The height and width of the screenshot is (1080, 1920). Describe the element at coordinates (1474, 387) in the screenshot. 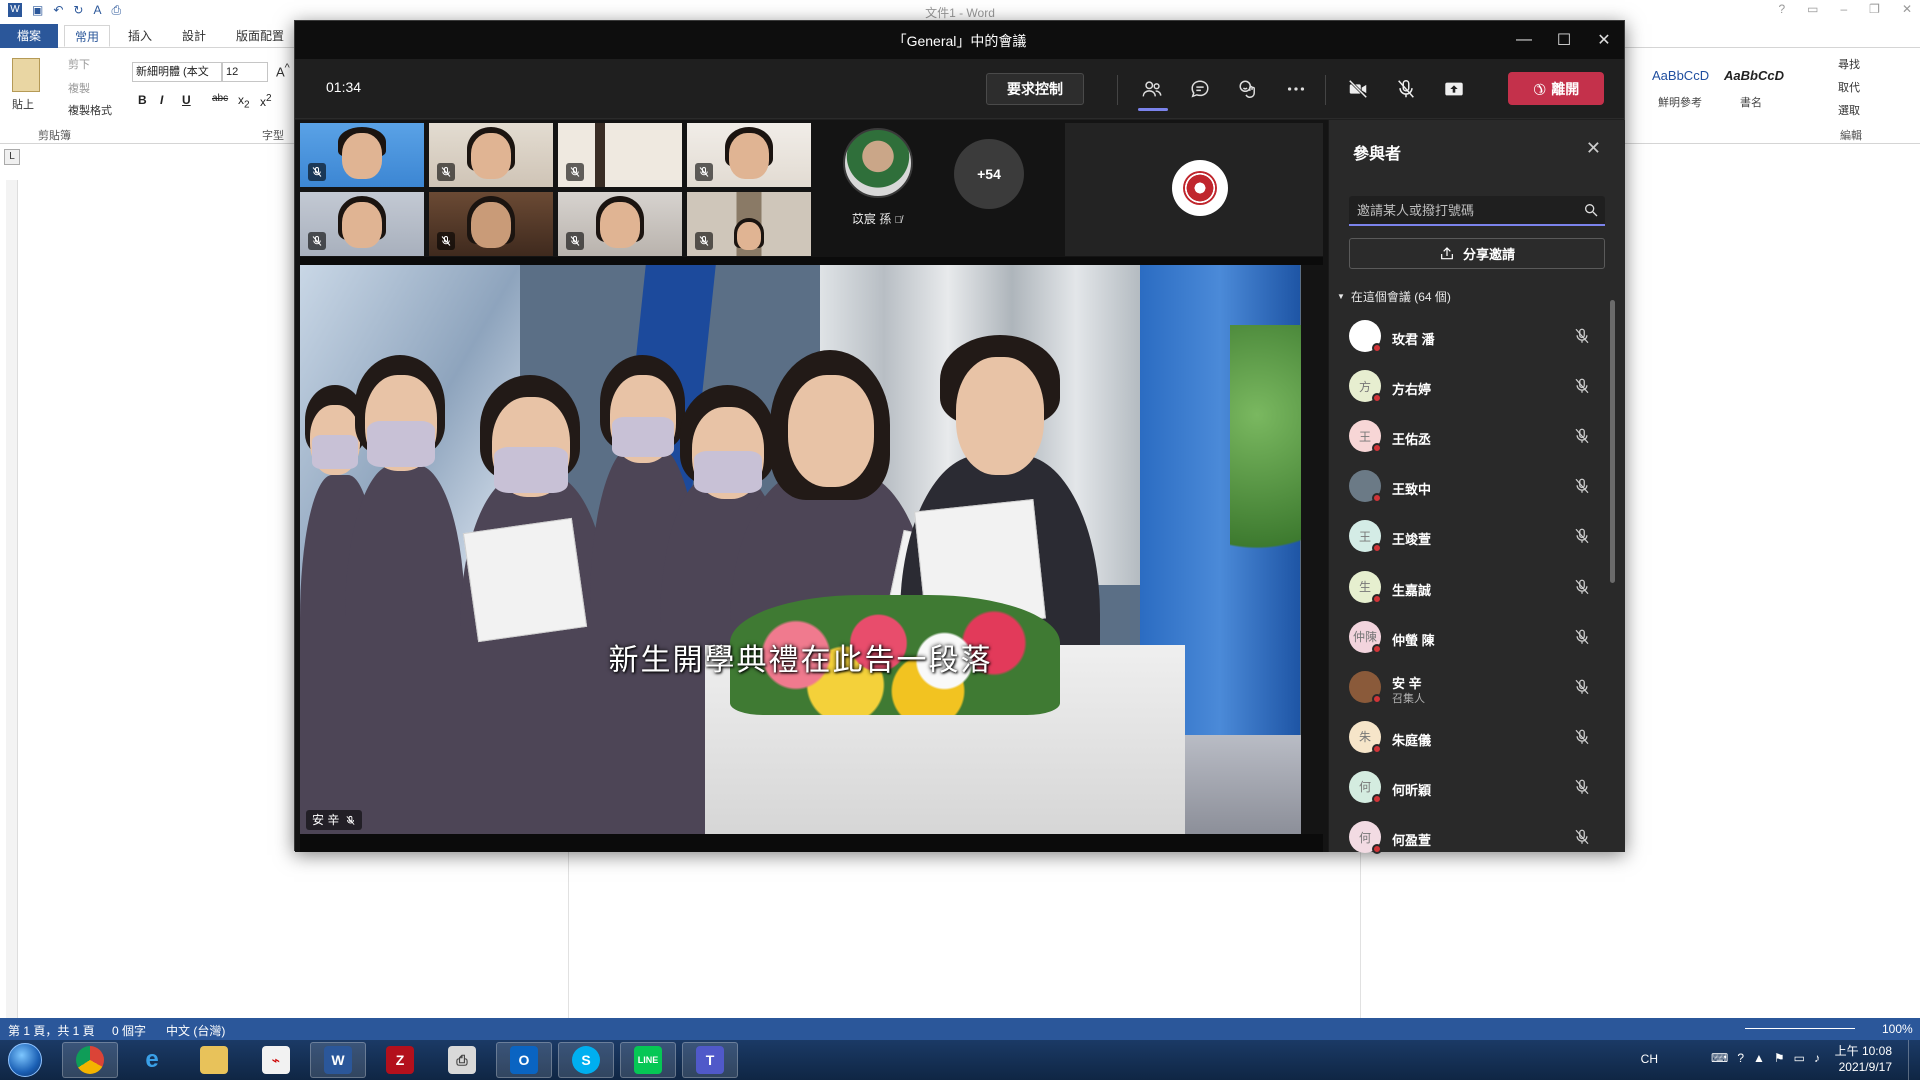

I see `participant-item: 方方右婷` at that location.